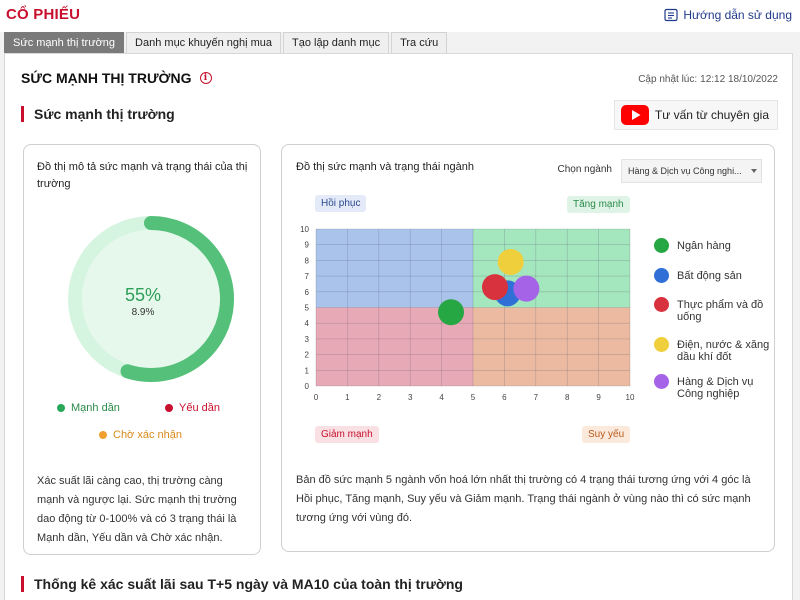  What do you see at coordinates (715, 388) in the screenshot?
I see `sector-legend-label: Hàng & Dịch vụ Công nghiệp` at bounding box center [715, 388].